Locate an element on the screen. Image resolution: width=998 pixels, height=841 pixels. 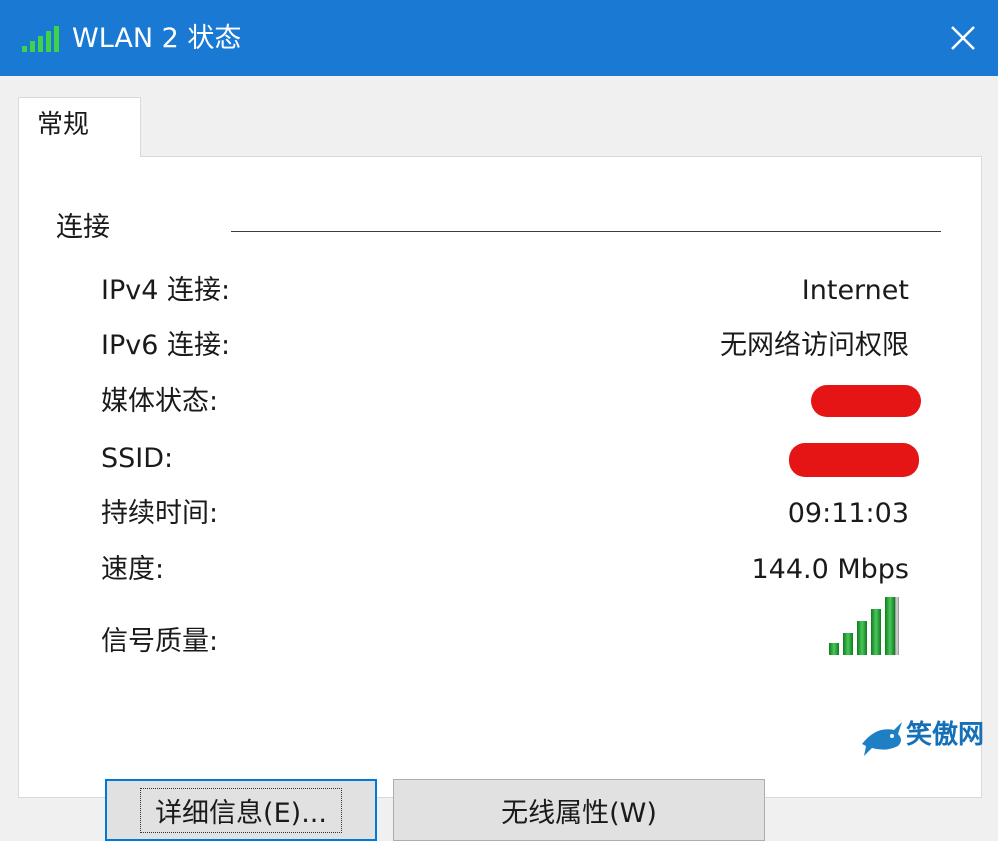
signal-bars-icon is located at coordinates (864, 626).